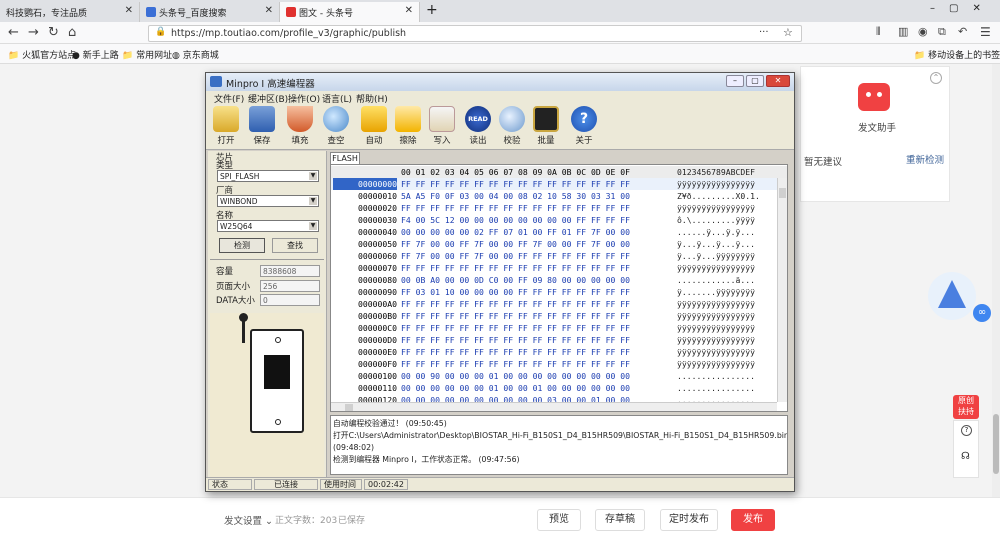  Describe the element at coordinates (70, 12) in the screenshot. I see `tab-1: 科技鹦石，专注品质 ✕` at that location.